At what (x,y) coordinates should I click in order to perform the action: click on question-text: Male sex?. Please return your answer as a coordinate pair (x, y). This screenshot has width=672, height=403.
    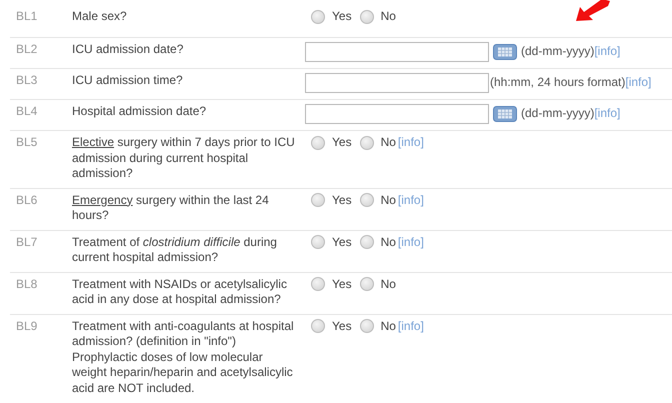
    Looking at the image, I should click on (100, 16).